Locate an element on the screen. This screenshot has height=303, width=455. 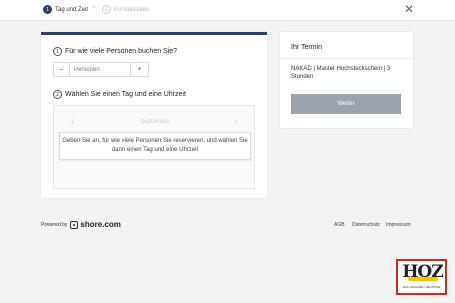
persons-stepper: – + is located at coordinates (101, 69).